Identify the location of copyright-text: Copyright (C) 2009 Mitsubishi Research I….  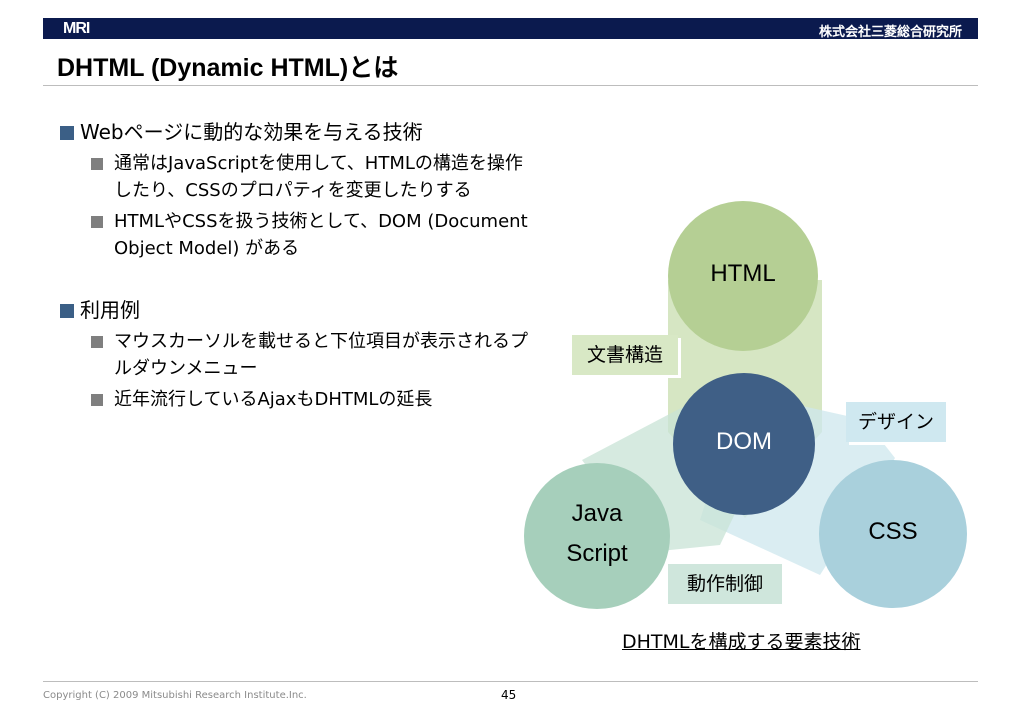
(175, 695).